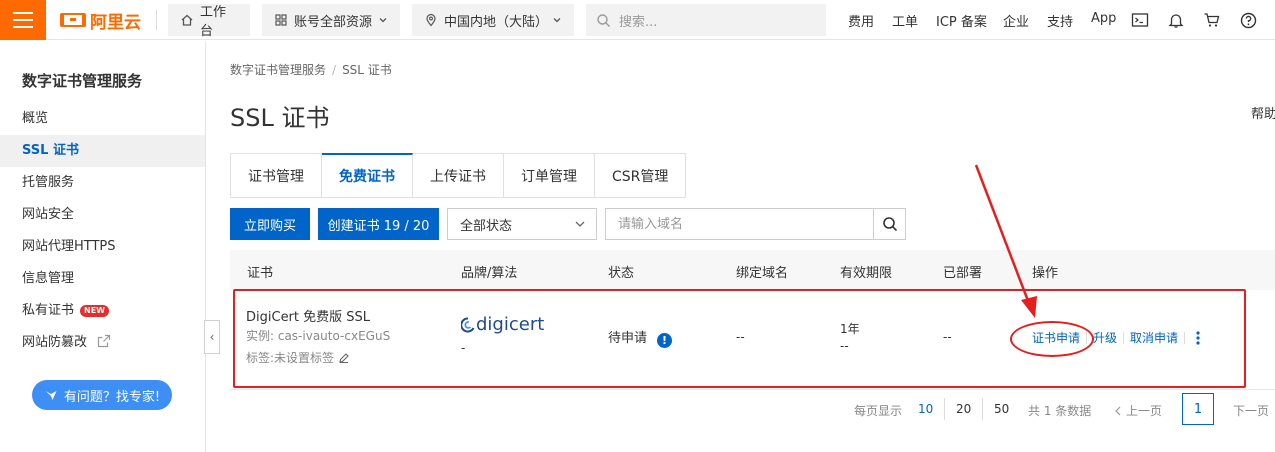 The height and width of the screenshot is (452, 1275). I want to click on account-scope-dropdown: 账号全部资源, so click(331, 20).